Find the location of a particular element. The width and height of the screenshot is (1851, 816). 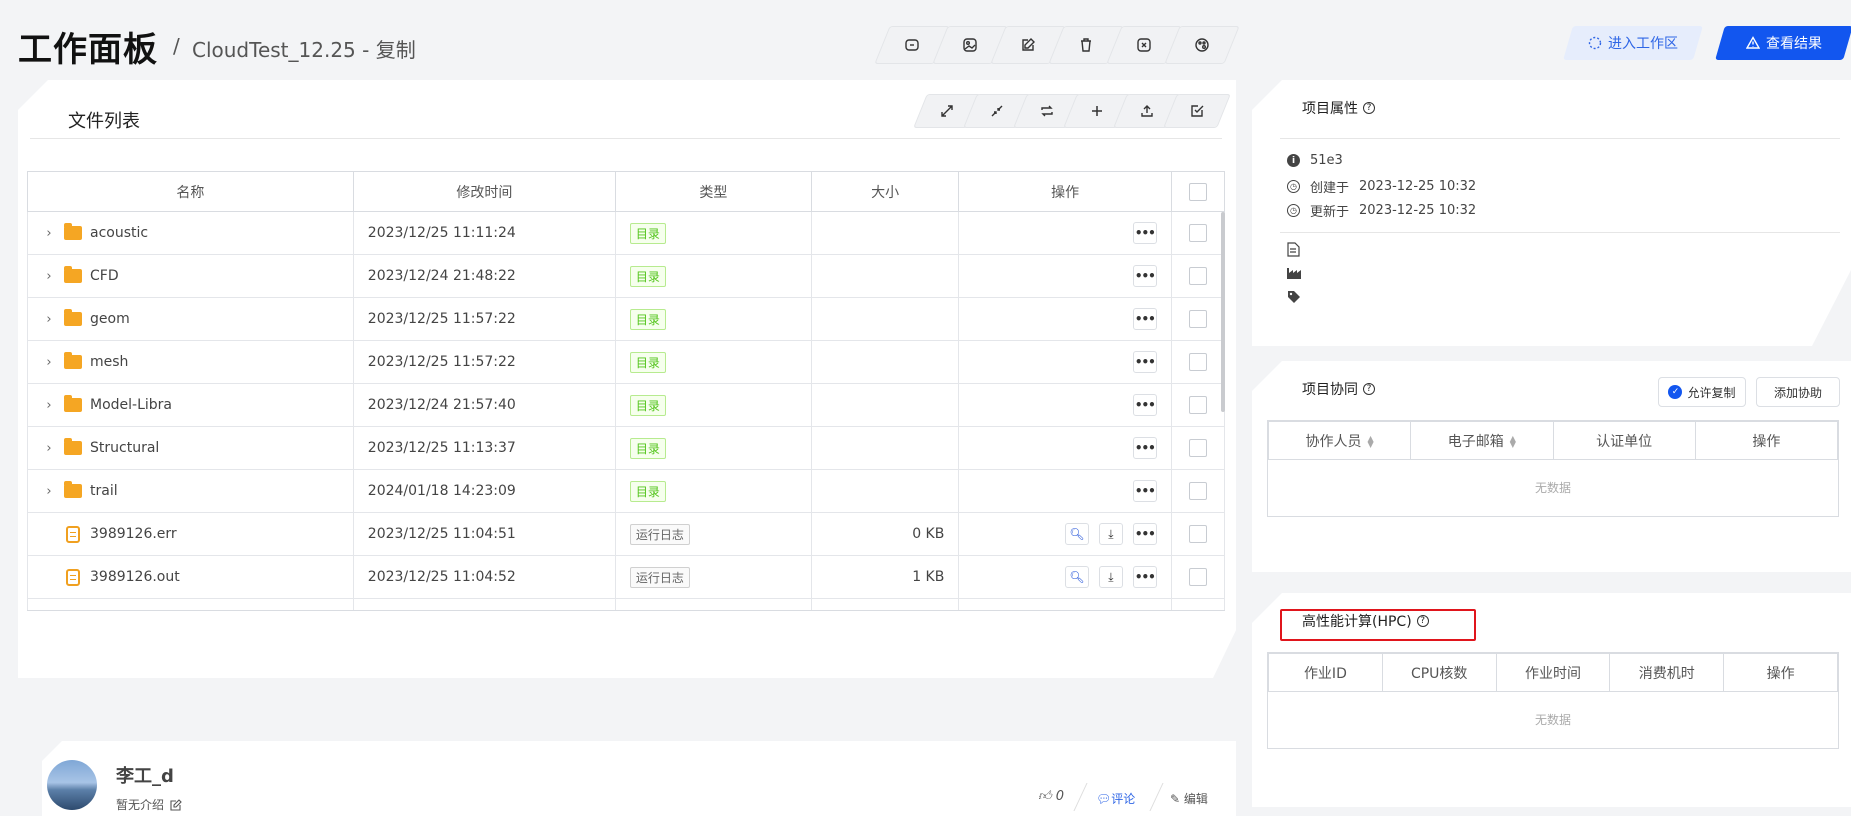

file-name: geom is located at coordinates (110, 319).